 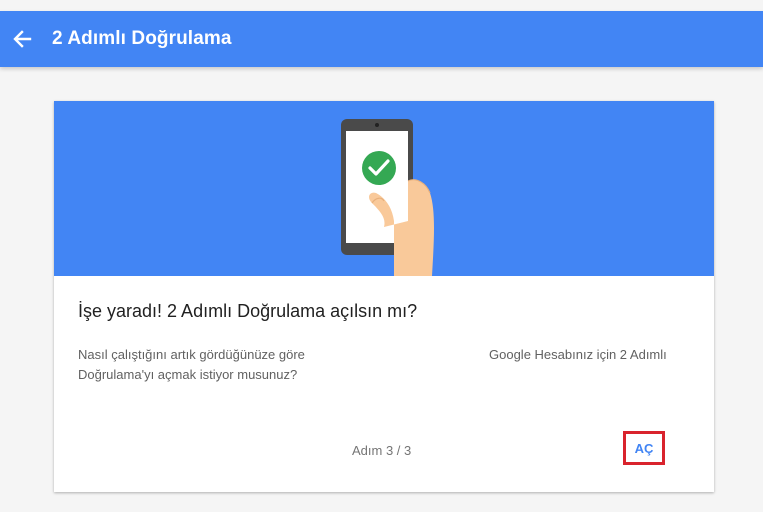 I want to click on description-right: Google Hesabınız için 2 Adımlı, so click(x=578, y=354).